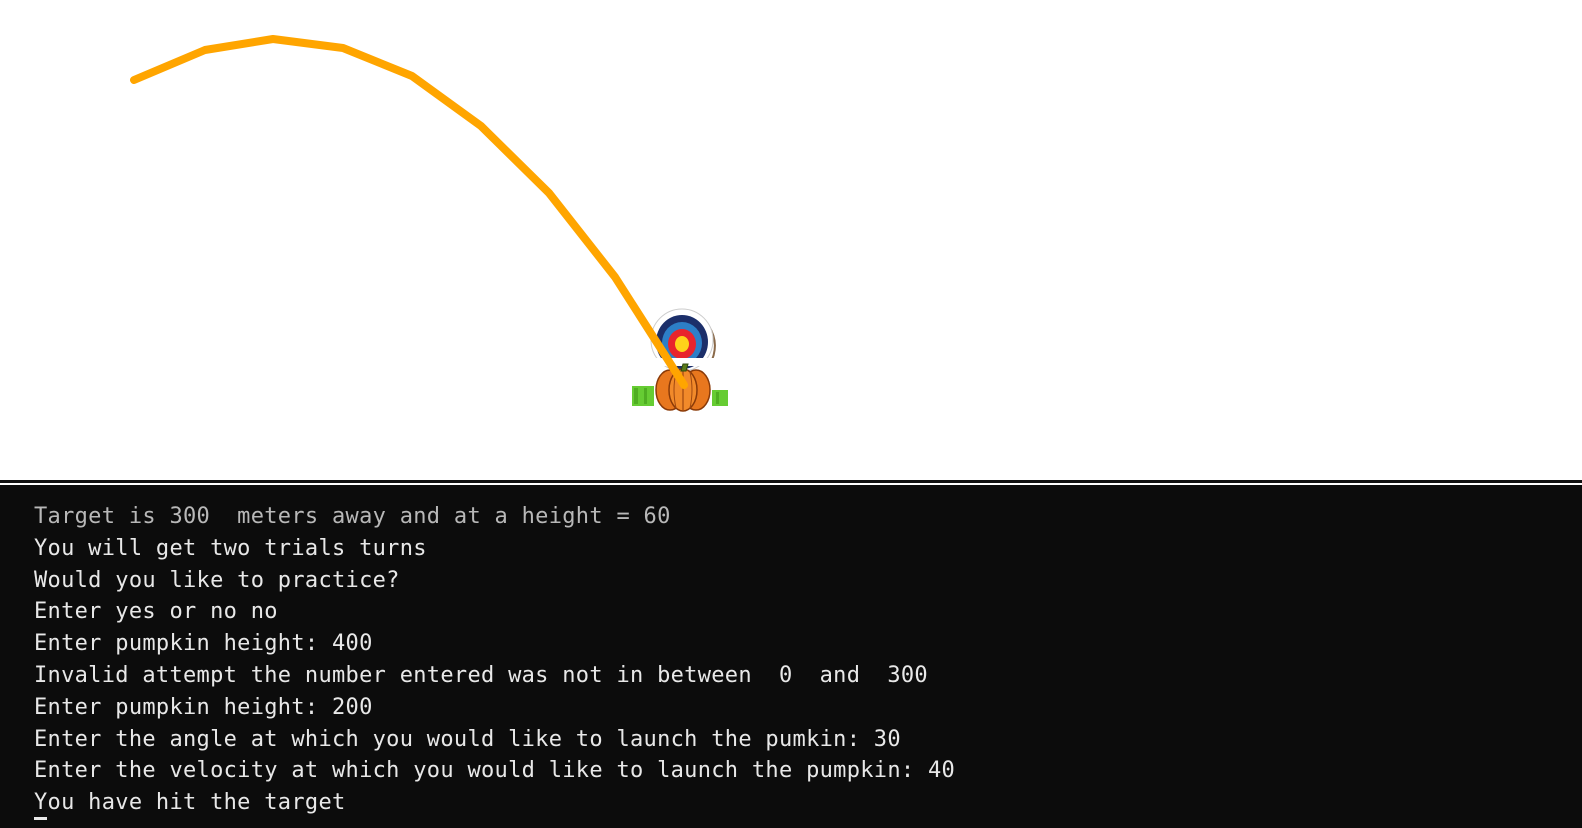 The width and height of the screenshot is (1582, 828). Describe the element at coordinates (190, 803) in the screenshot. I see `console-line: You have hit the target` at that location.